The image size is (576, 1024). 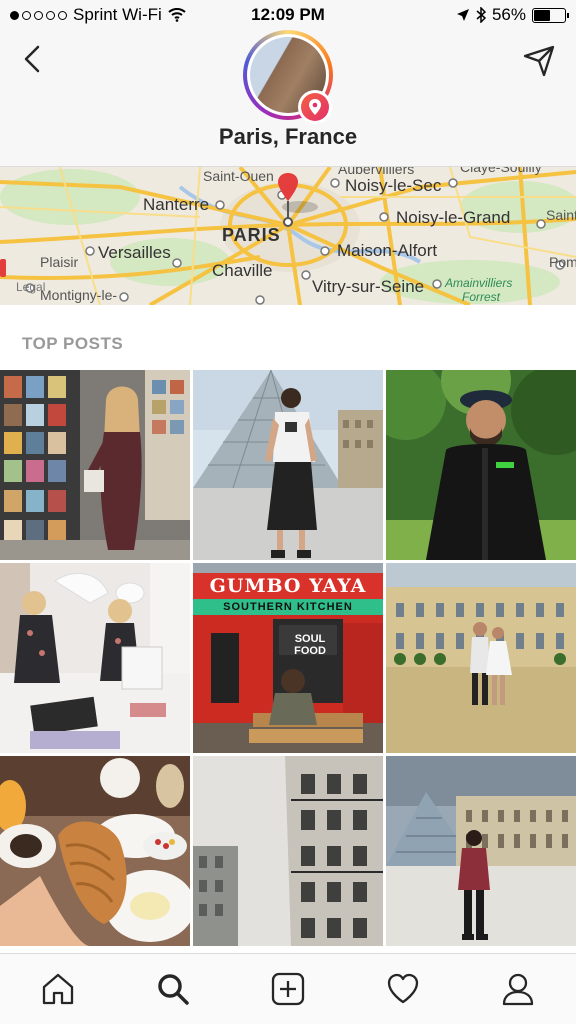 I want to click on location-header: Paris, France, so click(x=288, y=98).